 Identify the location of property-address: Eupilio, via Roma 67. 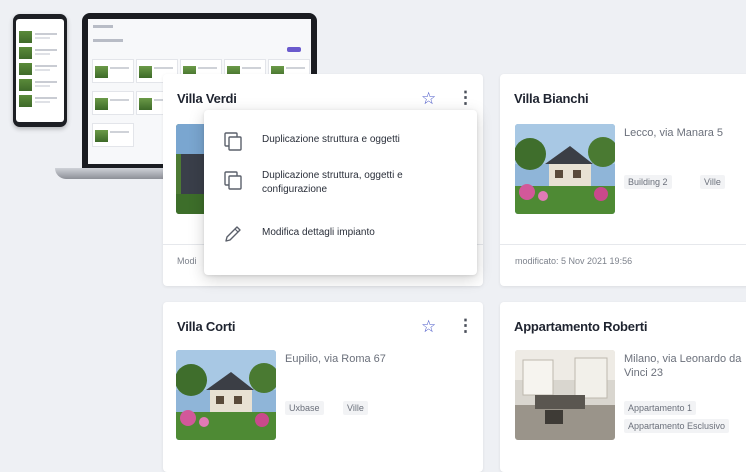
(335, 359).